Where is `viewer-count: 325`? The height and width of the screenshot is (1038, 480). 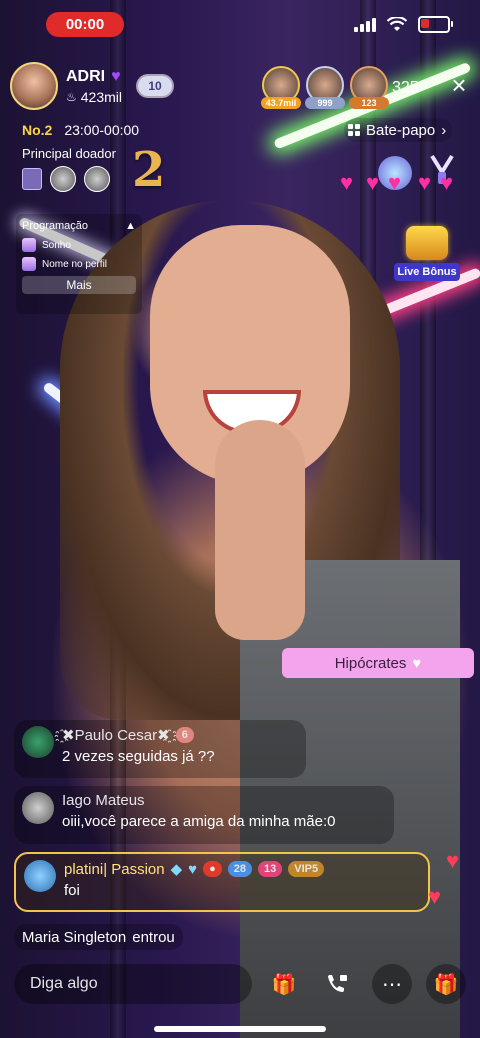 viewer-count: 325 is located at coordinates (405, 88).